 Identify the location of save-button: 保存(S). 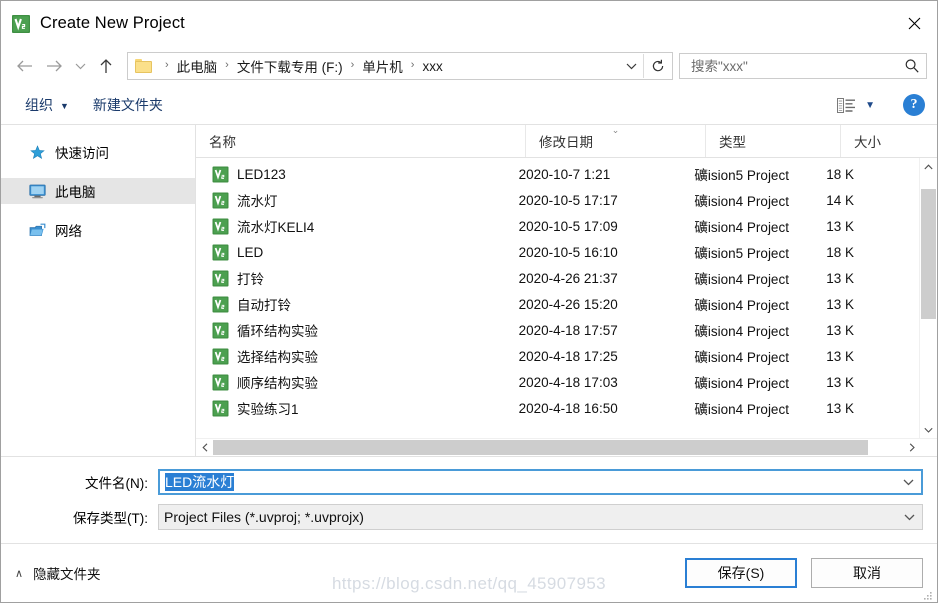
(741, 573).